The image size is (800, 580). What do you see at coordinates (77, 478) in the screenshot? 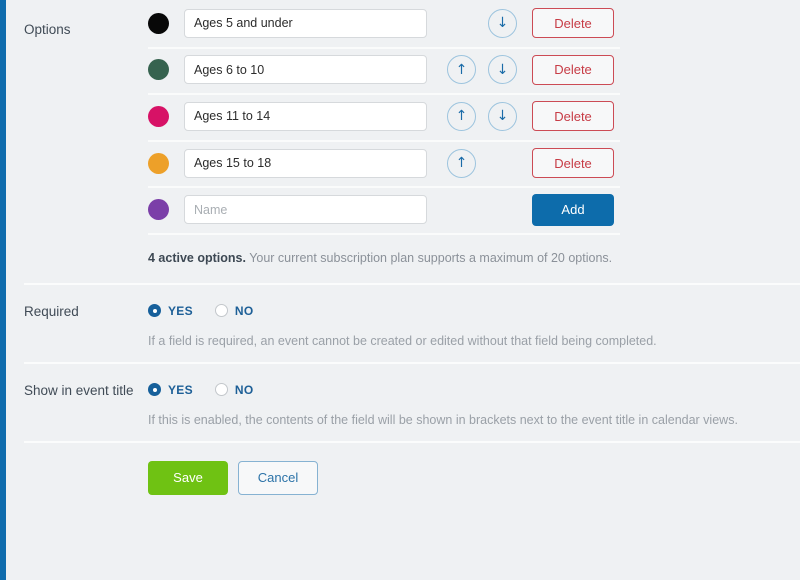
I see `footer-spacer` at bounding box center [77, 478].